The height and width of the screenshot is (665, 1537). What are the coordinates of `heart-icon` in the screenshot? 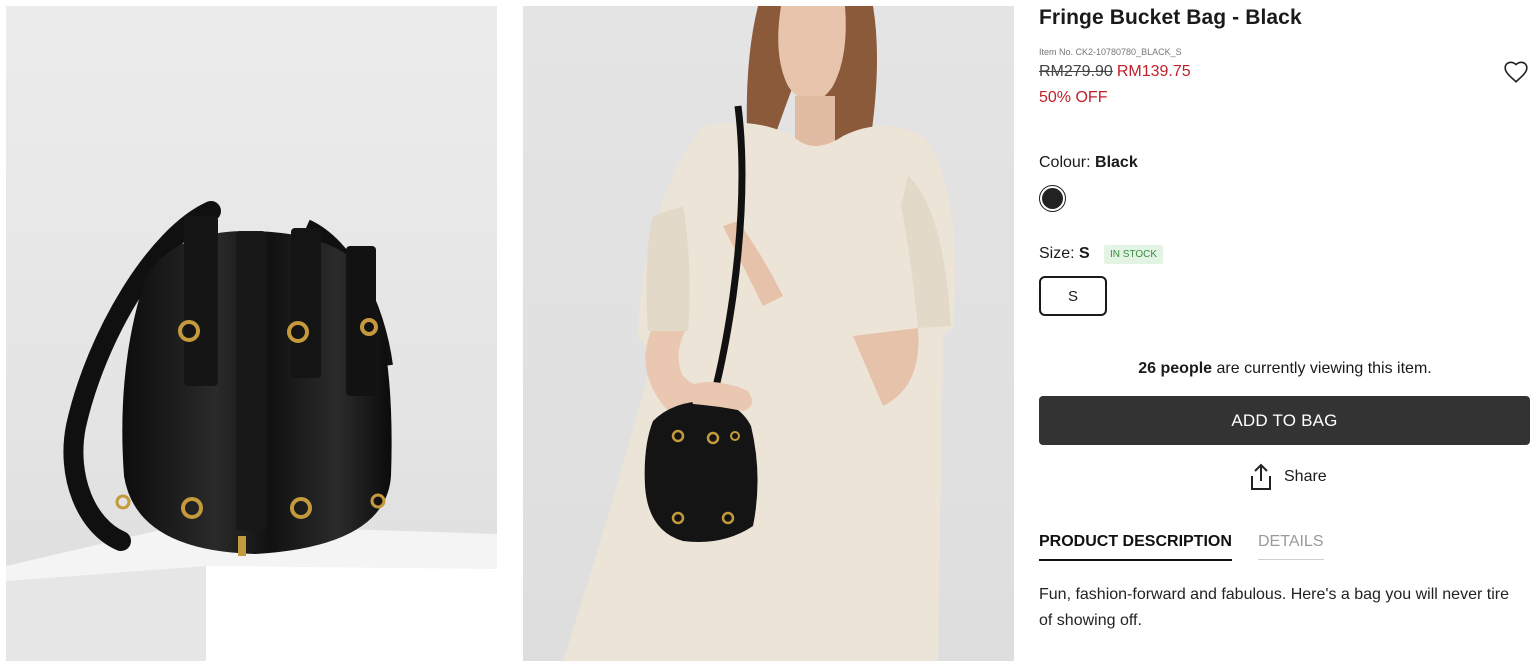 It's located at (1516, 72).